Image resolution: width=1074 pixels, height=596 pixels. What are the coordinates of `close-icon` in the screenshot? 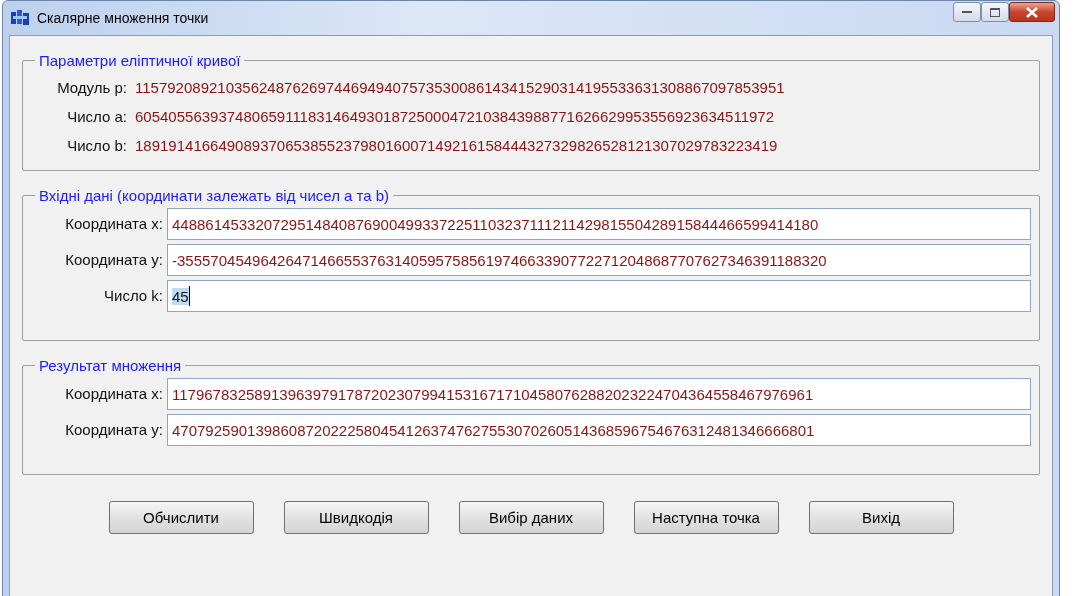 It's located at (1032, 12).